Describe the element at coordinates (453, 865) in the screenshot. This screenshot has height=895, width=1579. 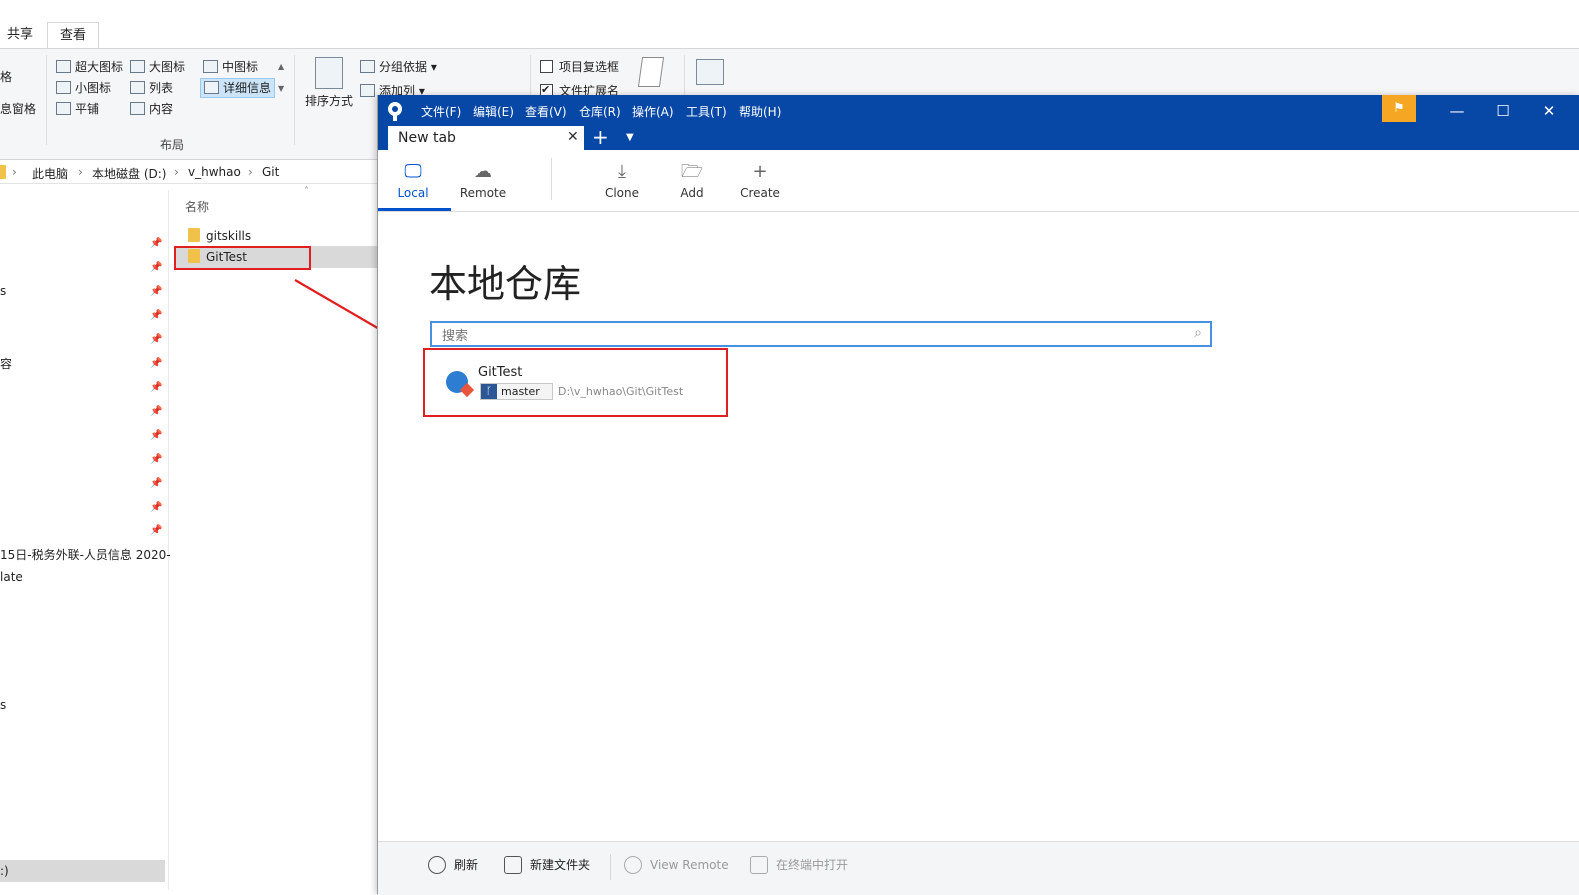
I see `refresh-button: 刷新` at that location.